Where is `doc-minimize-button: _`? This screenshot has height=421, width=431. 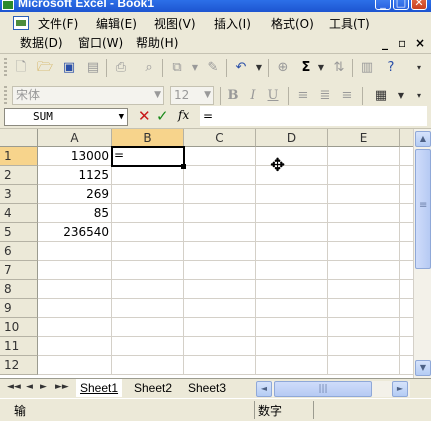
doc-minimize-button: _ is located at coordinates (385, 43).